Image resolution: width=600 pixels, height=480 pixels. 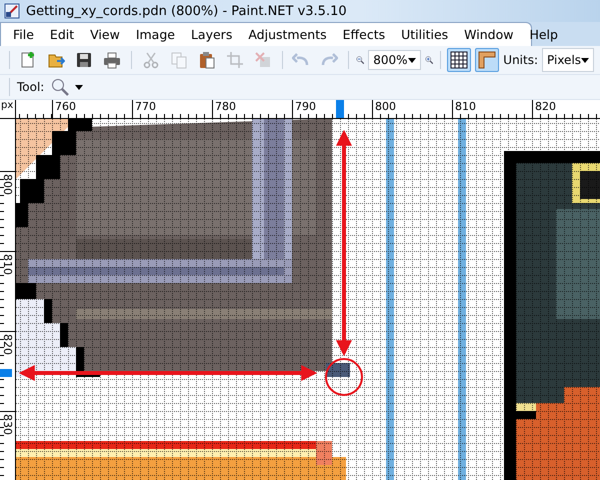 I want to click on menu-item: View, so click(x=105, y=34).